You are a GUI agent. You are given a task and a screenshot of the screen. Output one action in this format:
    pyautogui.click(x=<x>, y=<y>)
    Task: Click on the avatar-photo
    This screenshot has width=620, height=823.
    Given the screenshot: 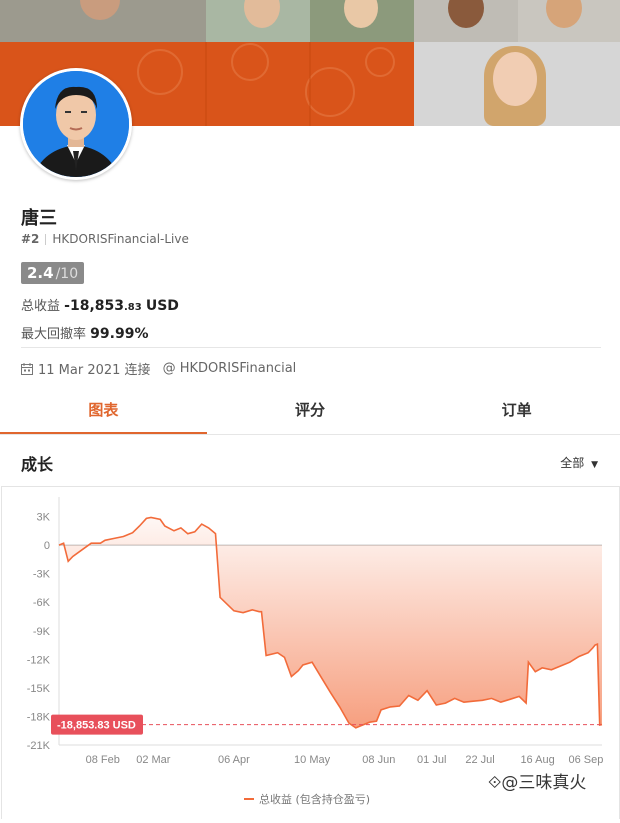 What is the action you would take?
    pyautogui.click(x=76, y=124)
    